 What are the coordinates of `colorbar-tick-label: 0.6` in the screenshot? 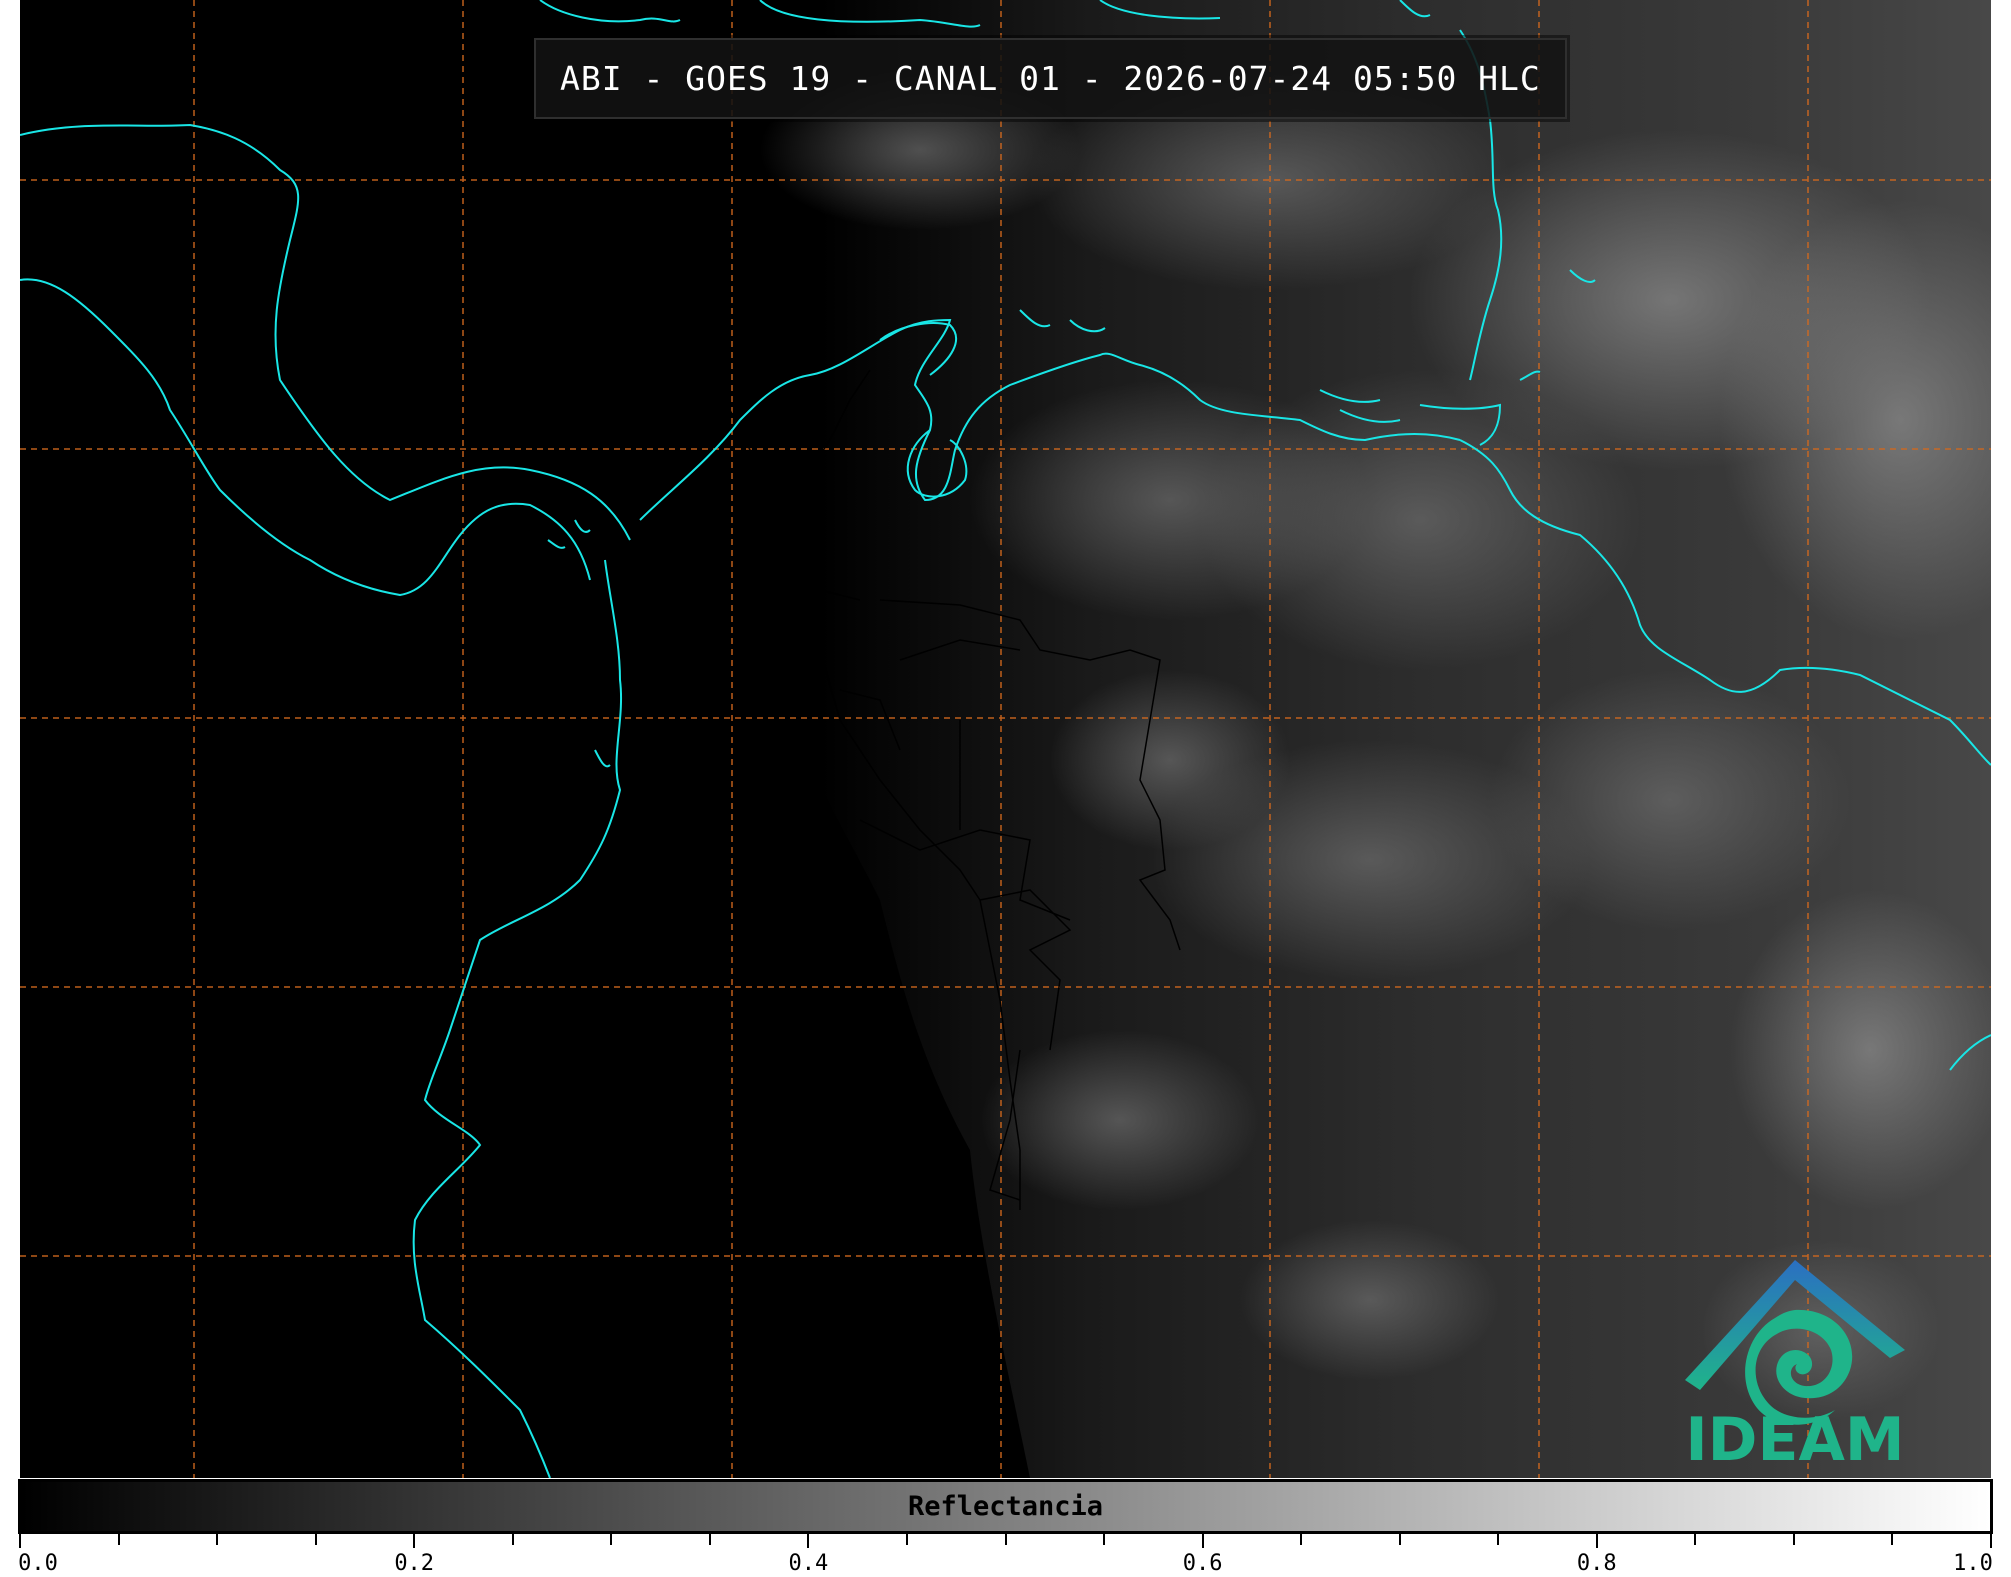 It's located at (1202, 1563).